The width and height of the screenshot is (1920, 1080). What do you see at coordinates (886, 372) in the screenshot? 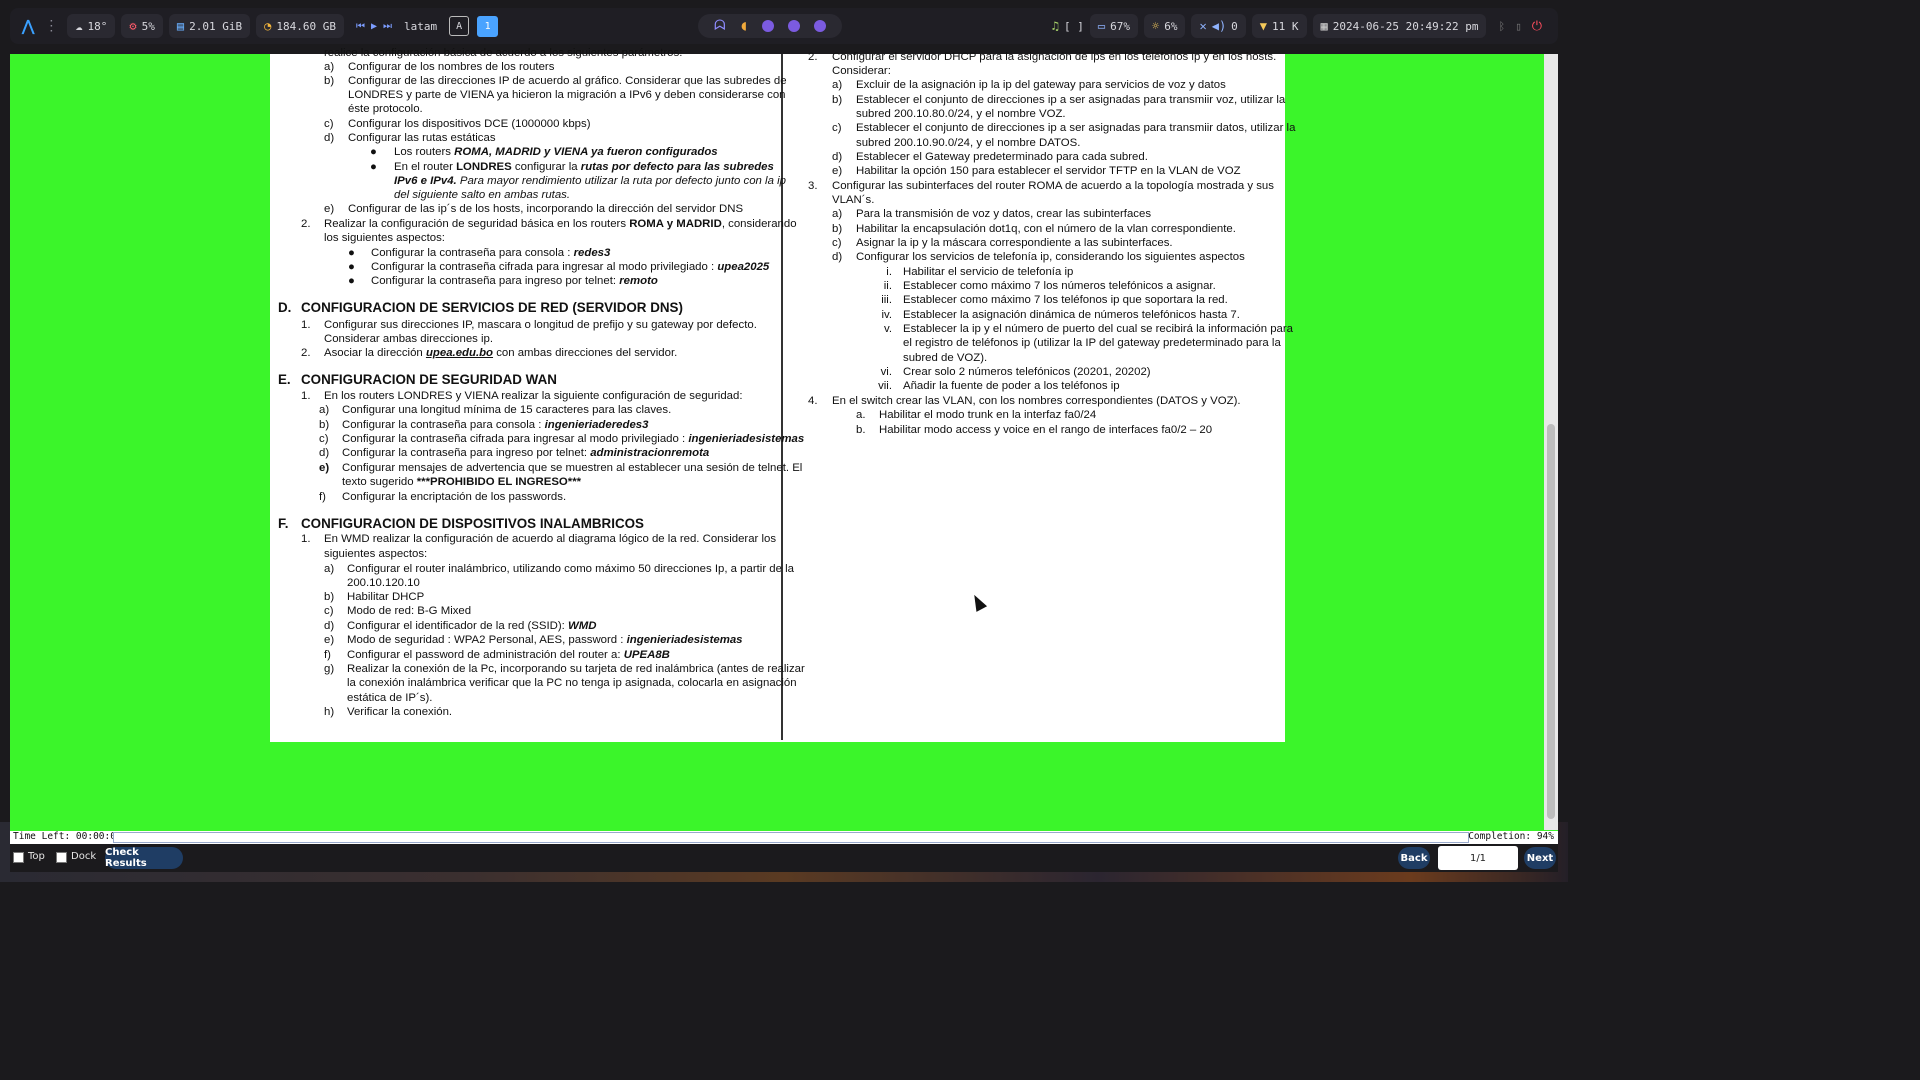
I see `item-marker: vi.` at bounding box center [886, 372].